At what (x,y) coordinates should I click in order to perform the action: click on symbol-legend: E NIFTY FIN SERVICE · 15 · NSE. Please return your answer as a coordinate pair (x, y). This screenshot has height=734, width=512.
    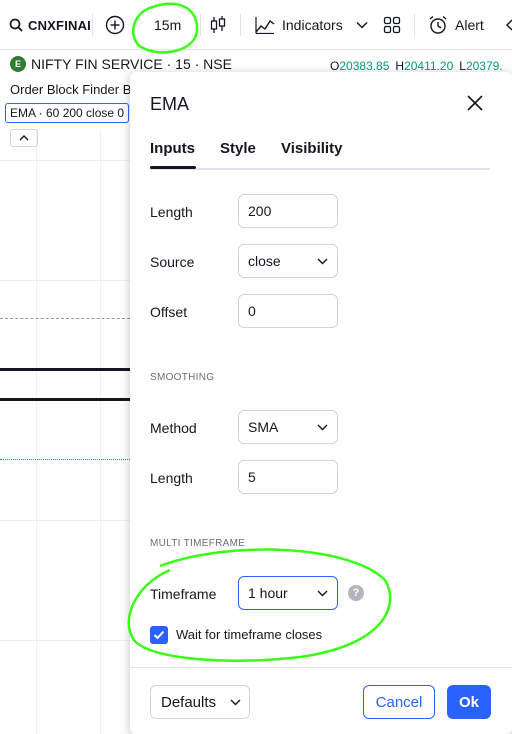
    Looking at the image, I should click on (121, 64).